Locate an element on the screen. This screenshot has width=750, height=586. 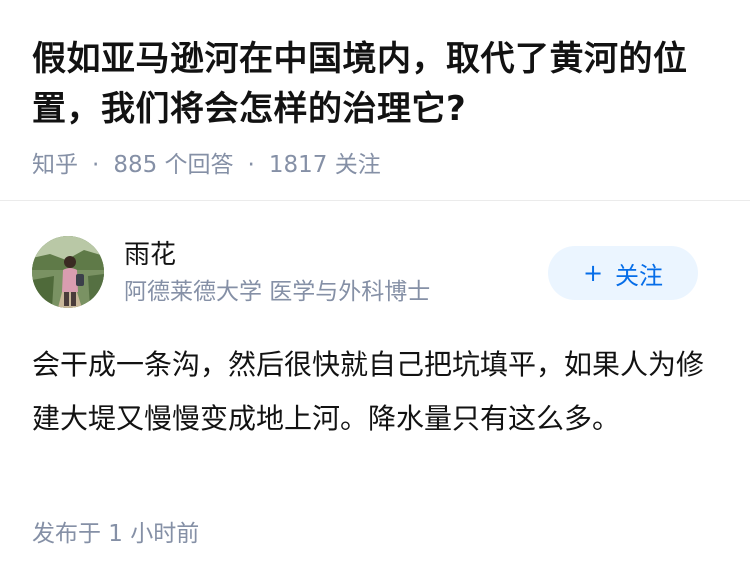
author-bio: 阿德莱德大学 医学与外科博士 is located at coordinates (277, 292).